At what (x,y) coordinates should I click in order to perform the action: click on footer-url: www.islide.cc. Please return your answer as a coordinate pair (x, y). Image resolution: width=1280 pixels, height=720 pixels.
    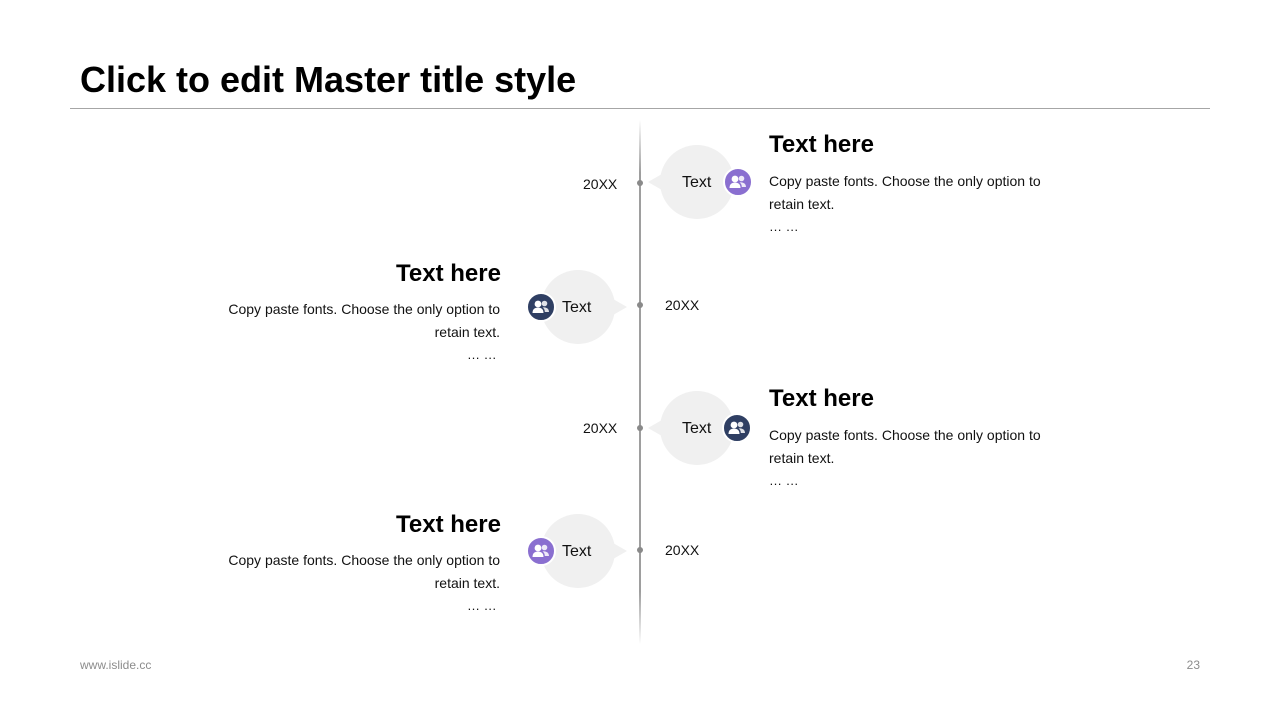
    Looking at the image, I should click on (115, 665).